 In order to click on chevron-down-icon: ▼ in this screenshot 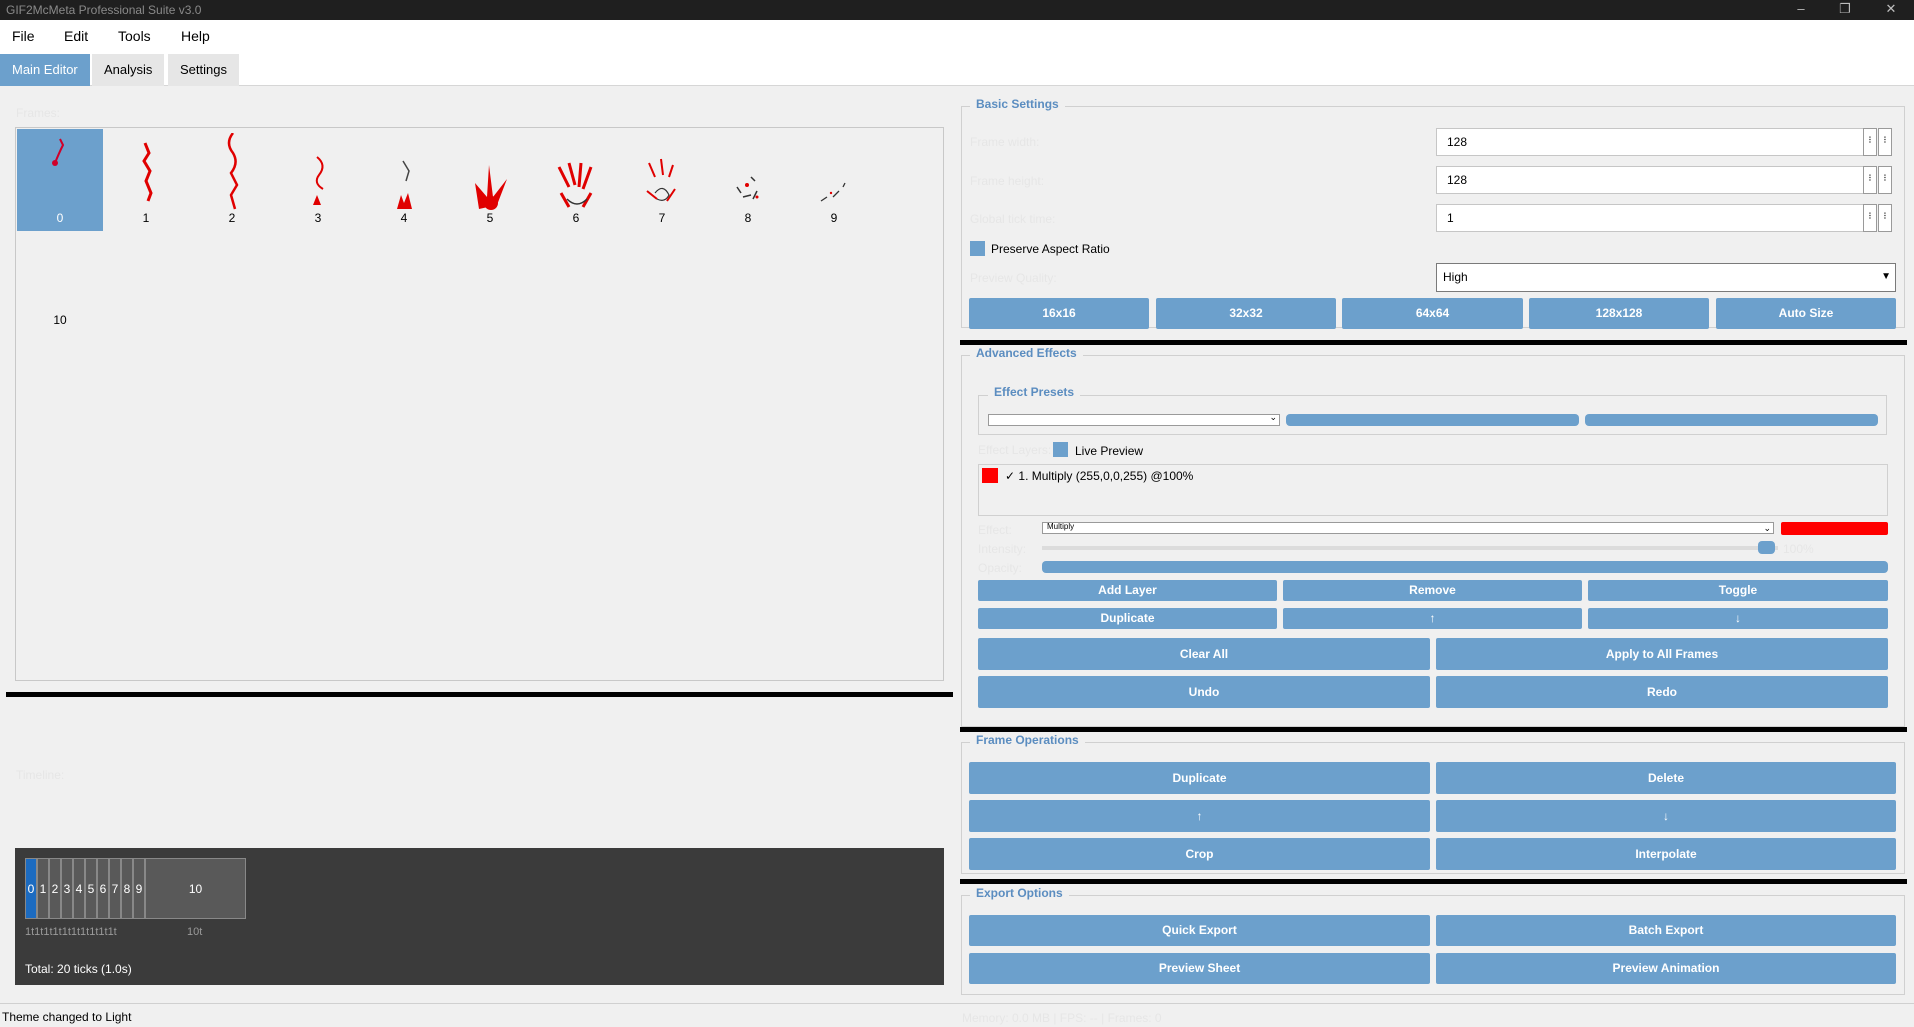, I will do `click(1886, 276)`.